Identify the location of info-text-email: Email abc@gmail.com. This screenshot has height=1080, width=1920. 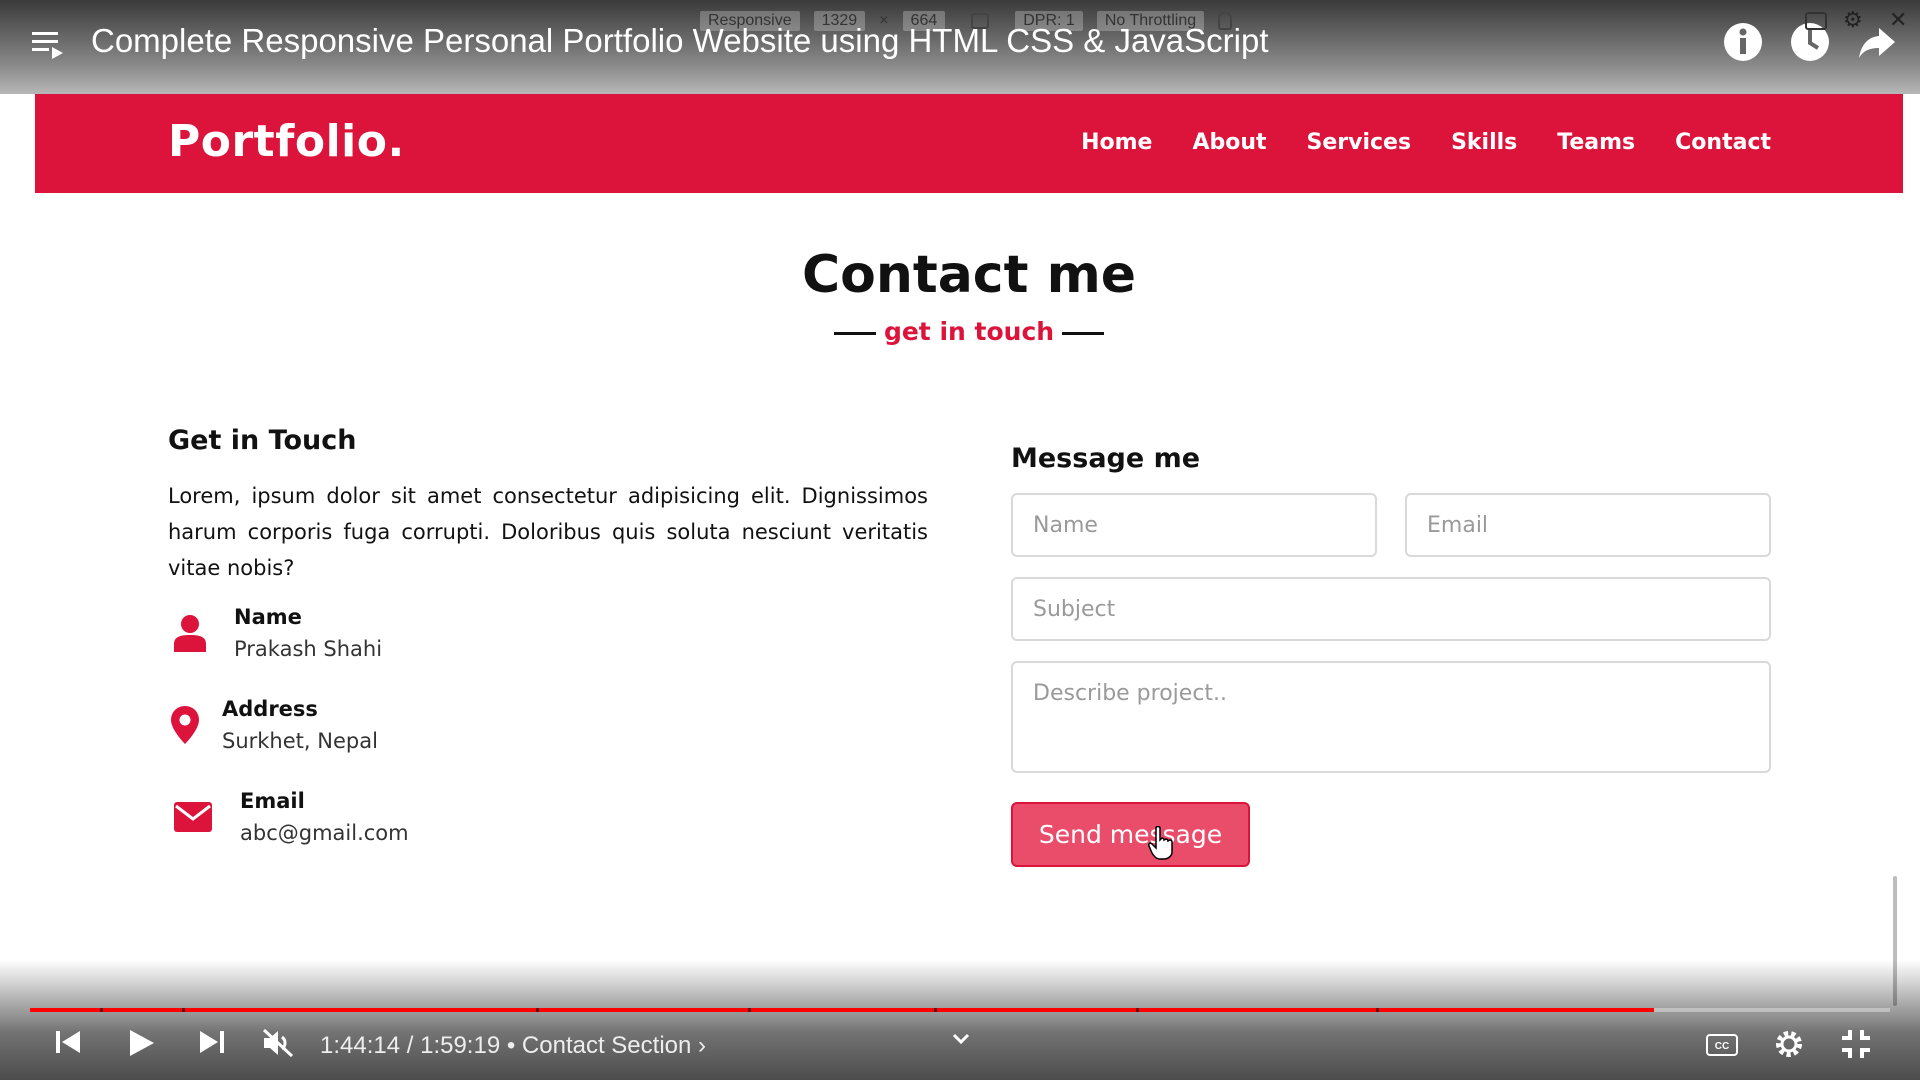
(324, 817).